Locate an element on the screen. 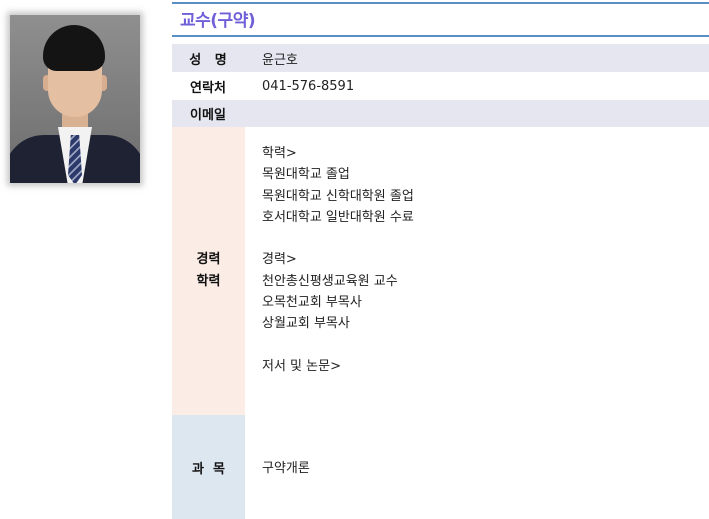 This screenshot has height=519, width=709. career-label-line1: 경력 is located at coordinates (208, 259).